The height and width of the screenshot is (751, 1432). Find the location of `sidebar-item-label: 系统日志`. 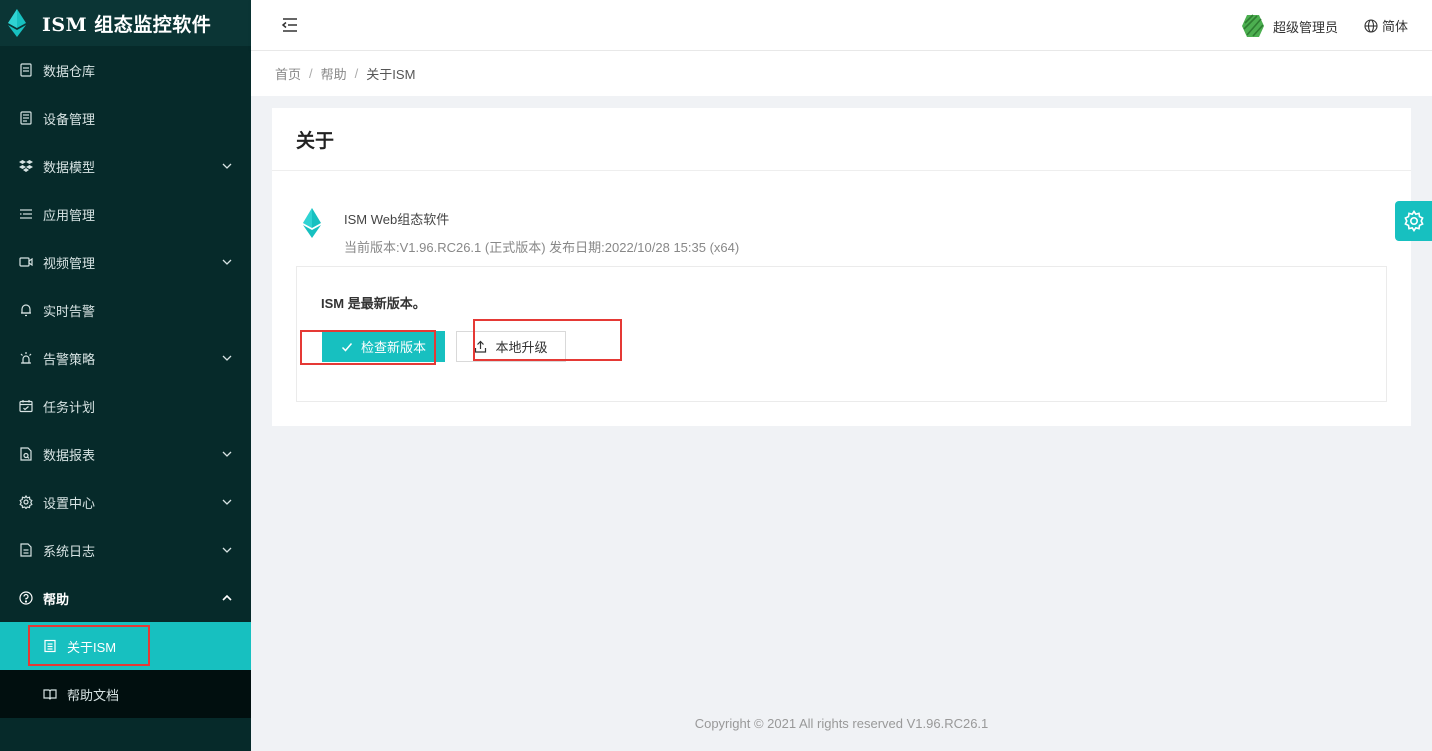

sidebar-item-label: 系统日志 is located at coordinates (69, 551).